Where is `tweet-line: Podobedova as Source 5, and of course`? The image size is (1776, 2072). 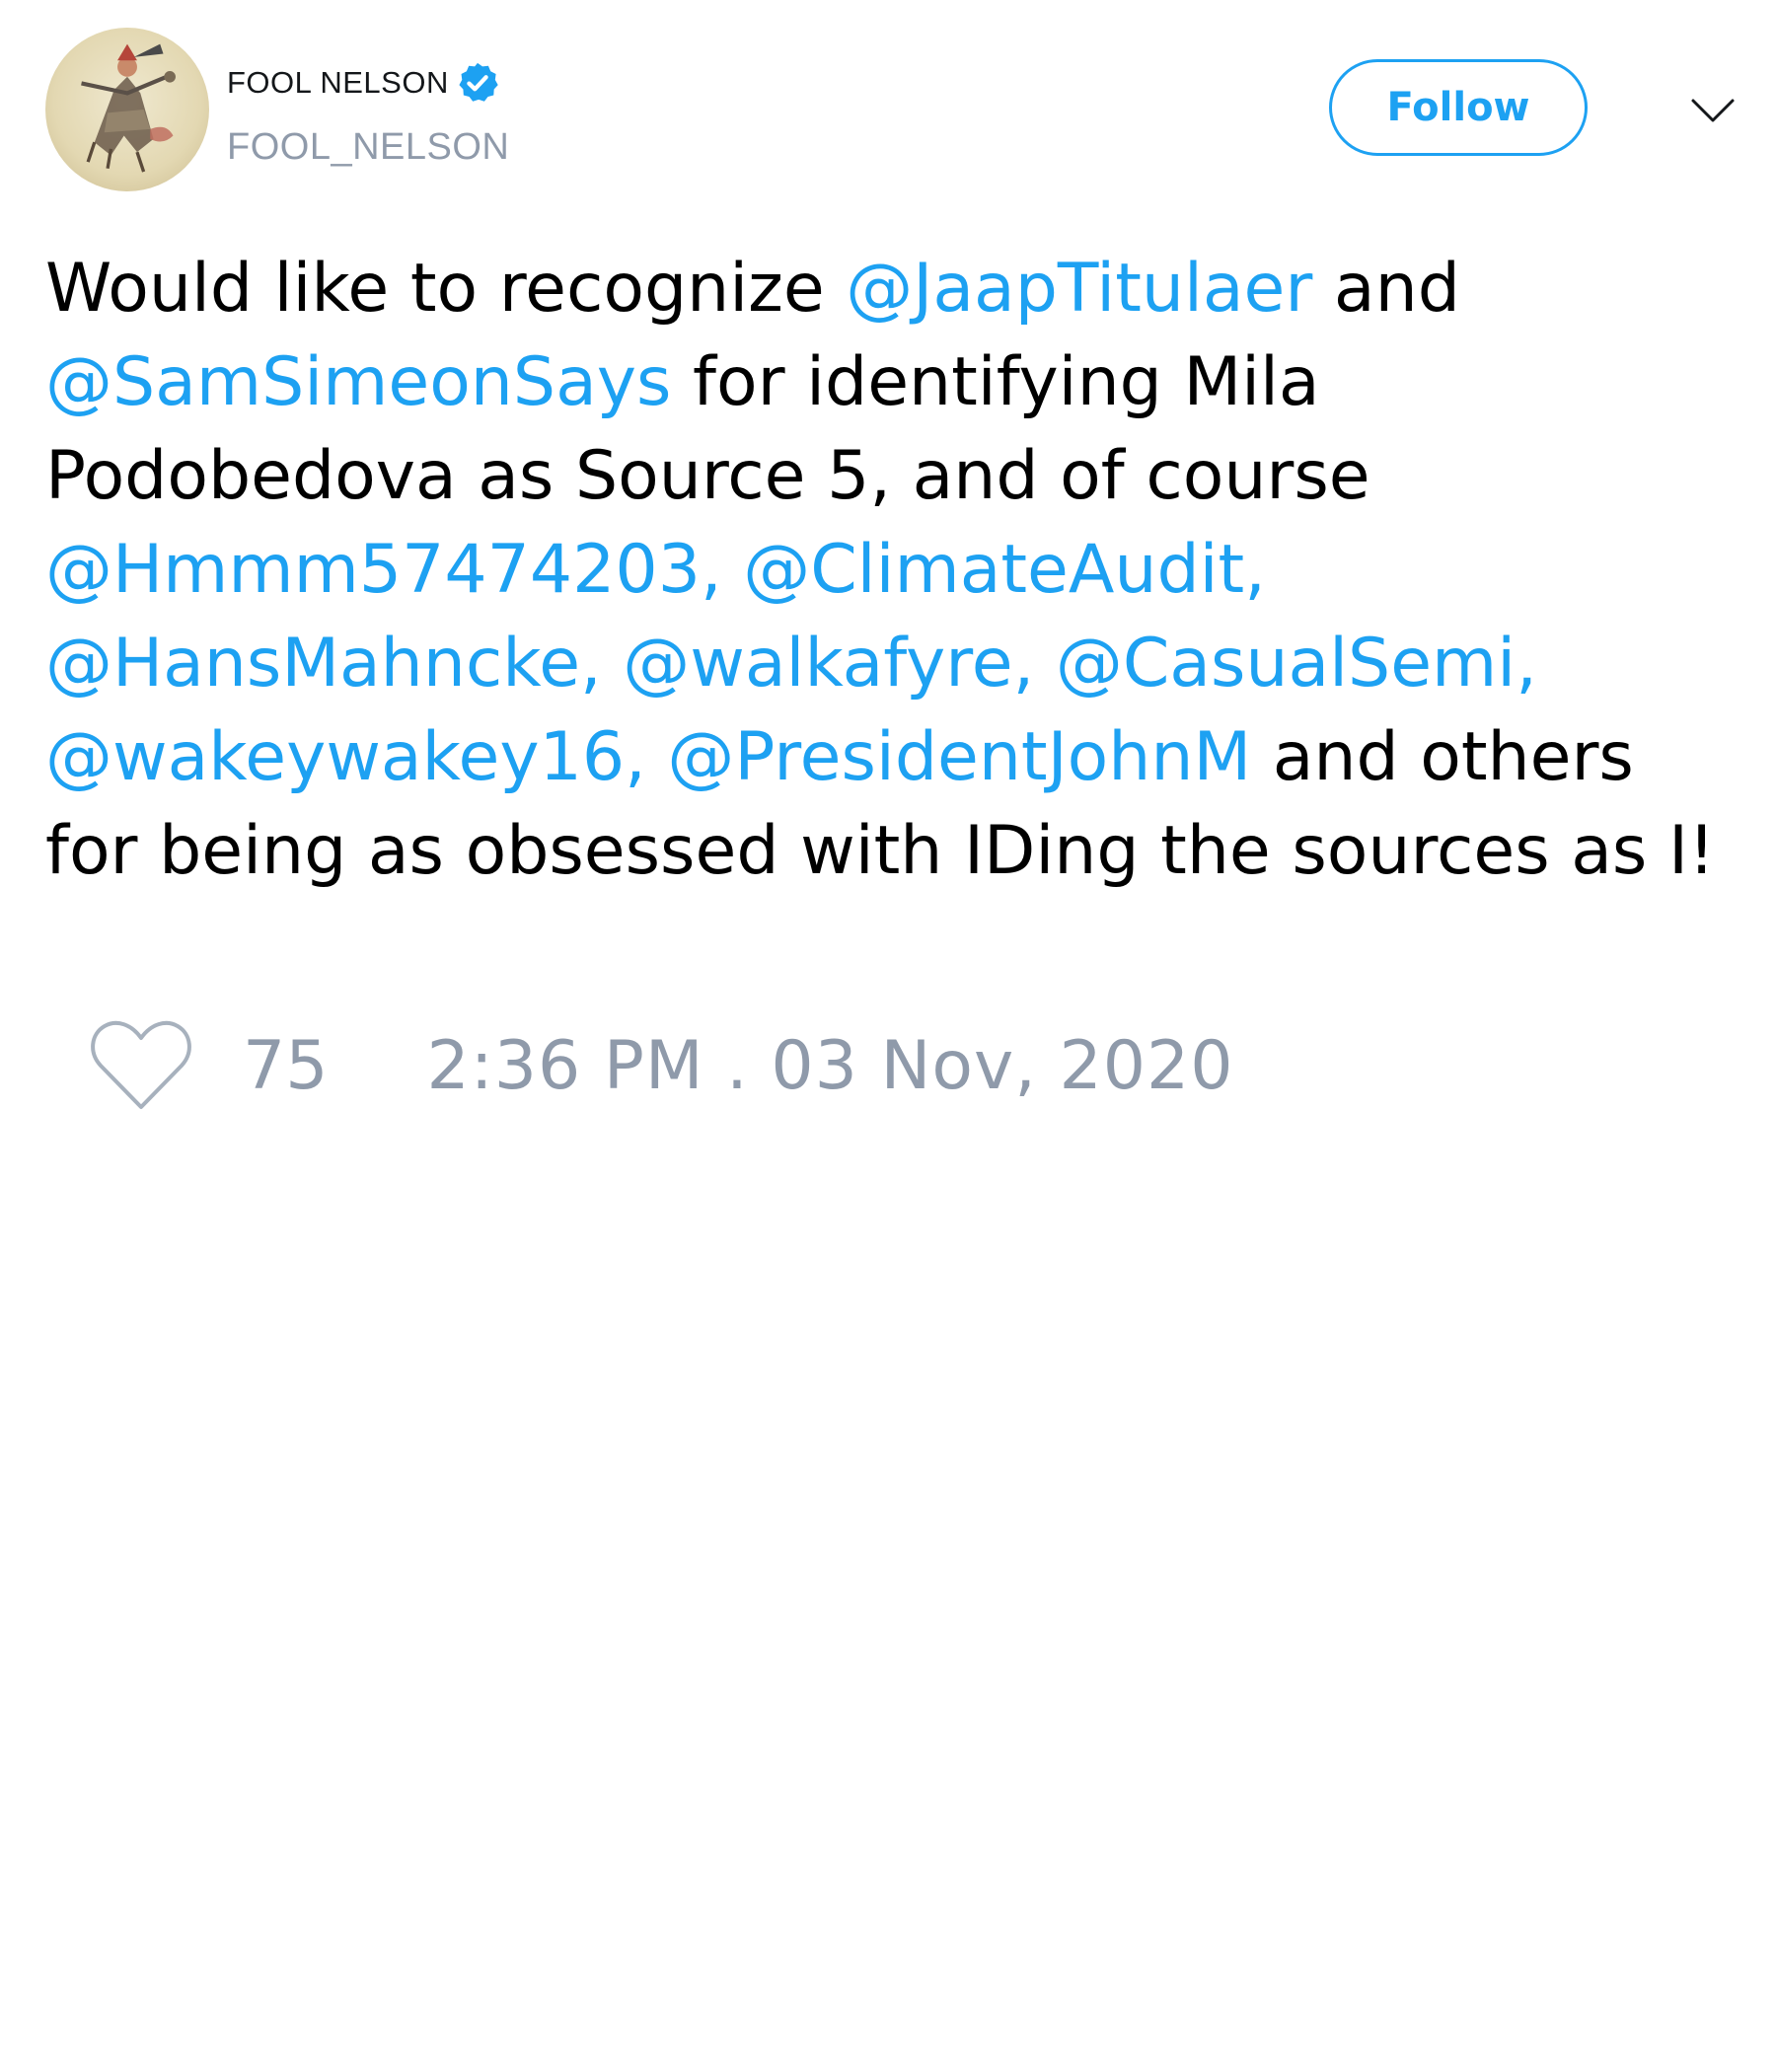 tweet-line: Podobedova as Source 5, and of course is located at coordinates (899, 476).